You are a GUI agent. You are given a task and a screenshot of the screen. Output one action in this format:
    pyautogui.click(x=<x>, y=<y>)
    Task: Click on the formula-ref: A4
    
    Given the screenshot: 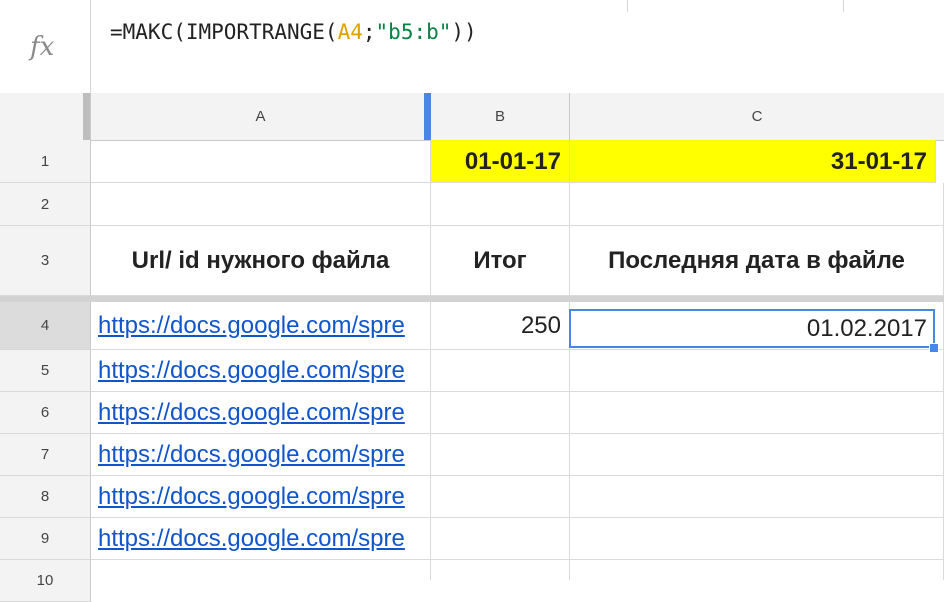 What is the action you would take?
    pyautogui.click(x=350, y=32)
    